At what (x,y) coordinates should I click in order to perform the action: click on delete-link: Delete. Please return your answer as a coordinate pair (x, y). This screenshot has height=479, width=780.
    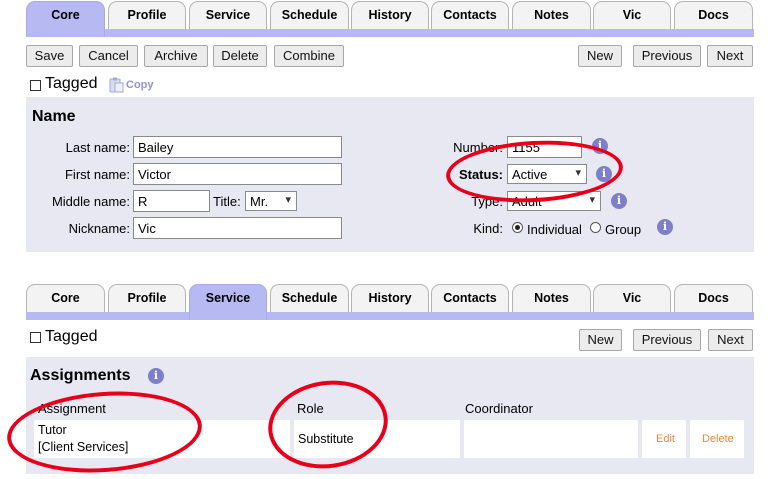
    Looking at the image, I should click on (718, 439).